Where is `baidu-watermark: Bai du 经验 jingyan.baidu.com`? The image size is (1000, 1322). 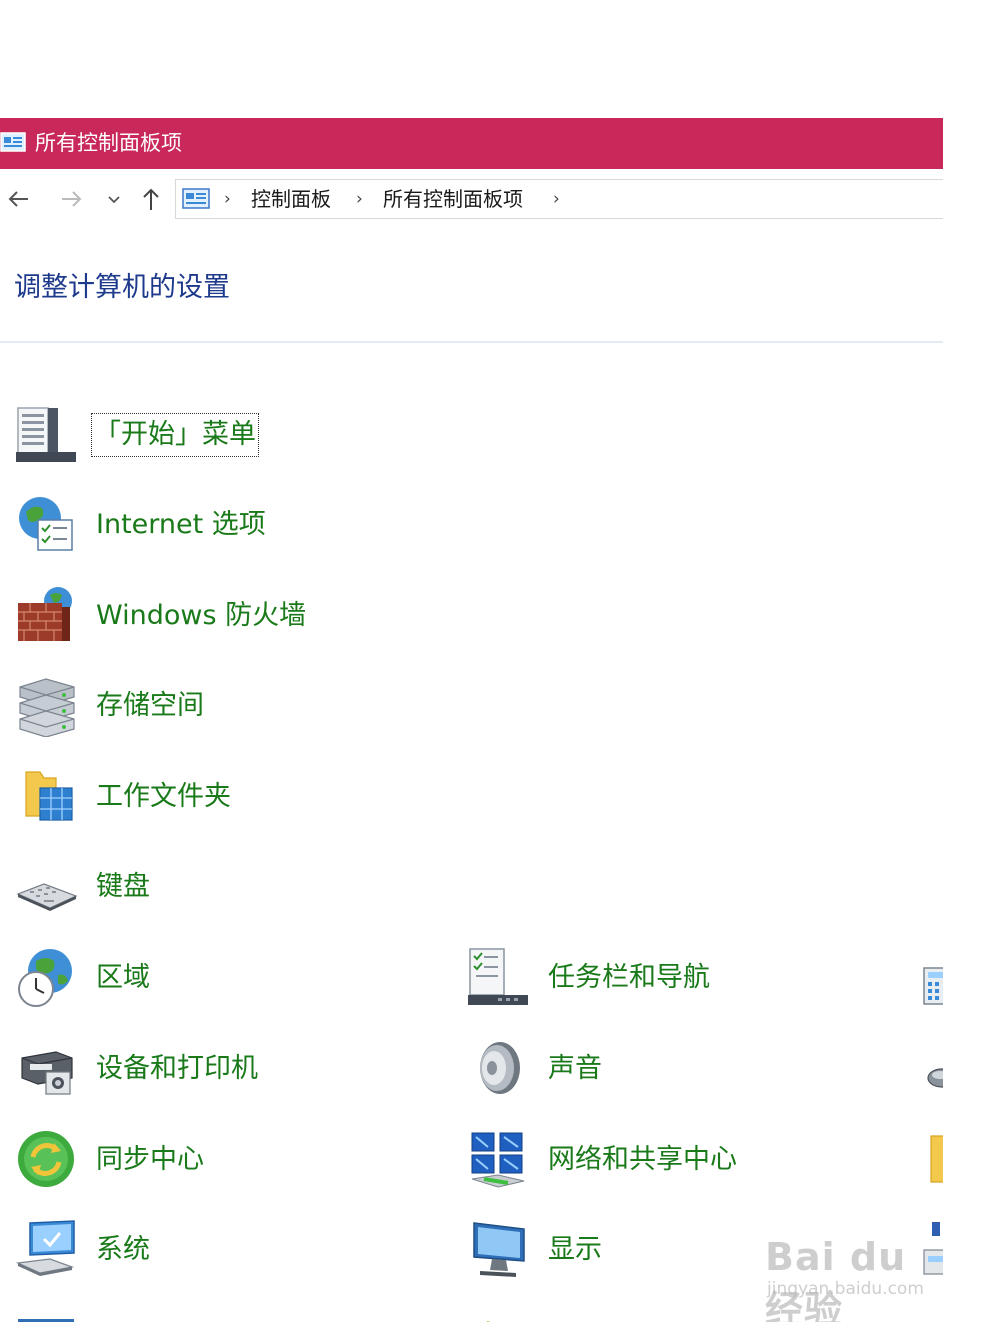 baidu-watermark: Bai du 经验 jingyan.baidu.com is located at coordinates (855, 1268).